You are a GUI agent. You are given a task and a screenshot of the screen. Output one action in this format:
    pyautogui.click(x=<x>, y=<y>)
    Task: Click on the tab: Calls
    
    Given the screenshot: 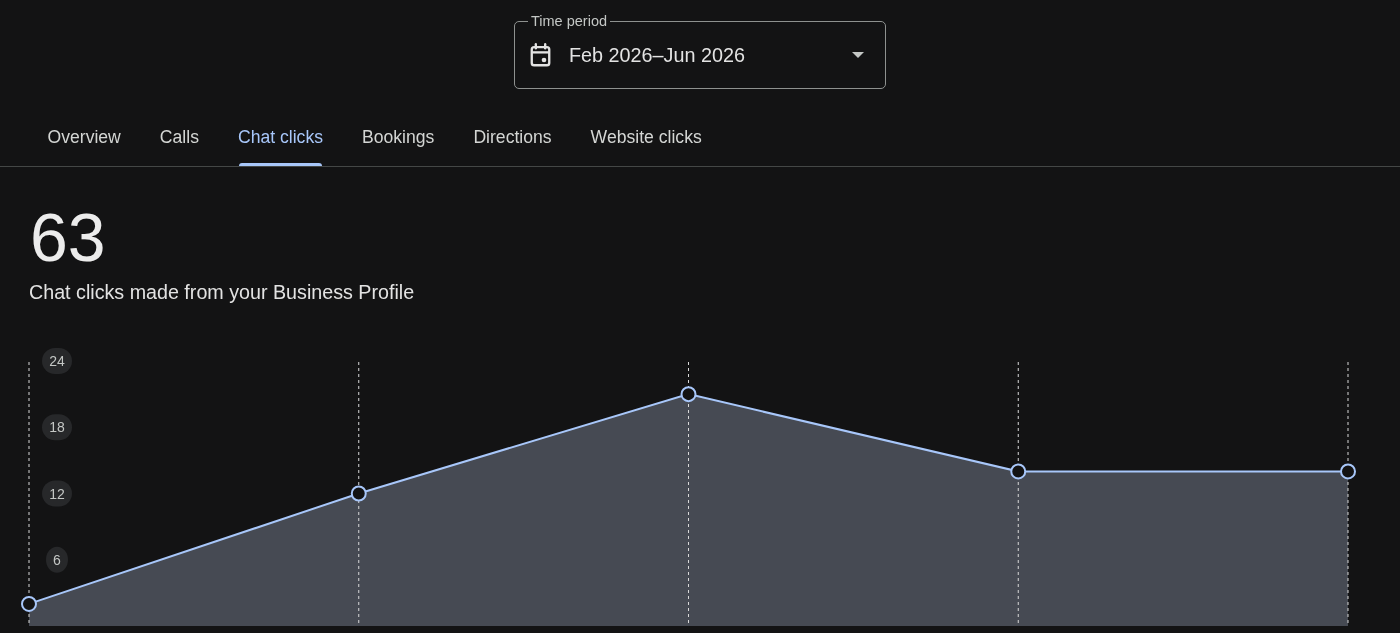 What is the action you would take?
    pyautogui.click(x=179, y=139)
    